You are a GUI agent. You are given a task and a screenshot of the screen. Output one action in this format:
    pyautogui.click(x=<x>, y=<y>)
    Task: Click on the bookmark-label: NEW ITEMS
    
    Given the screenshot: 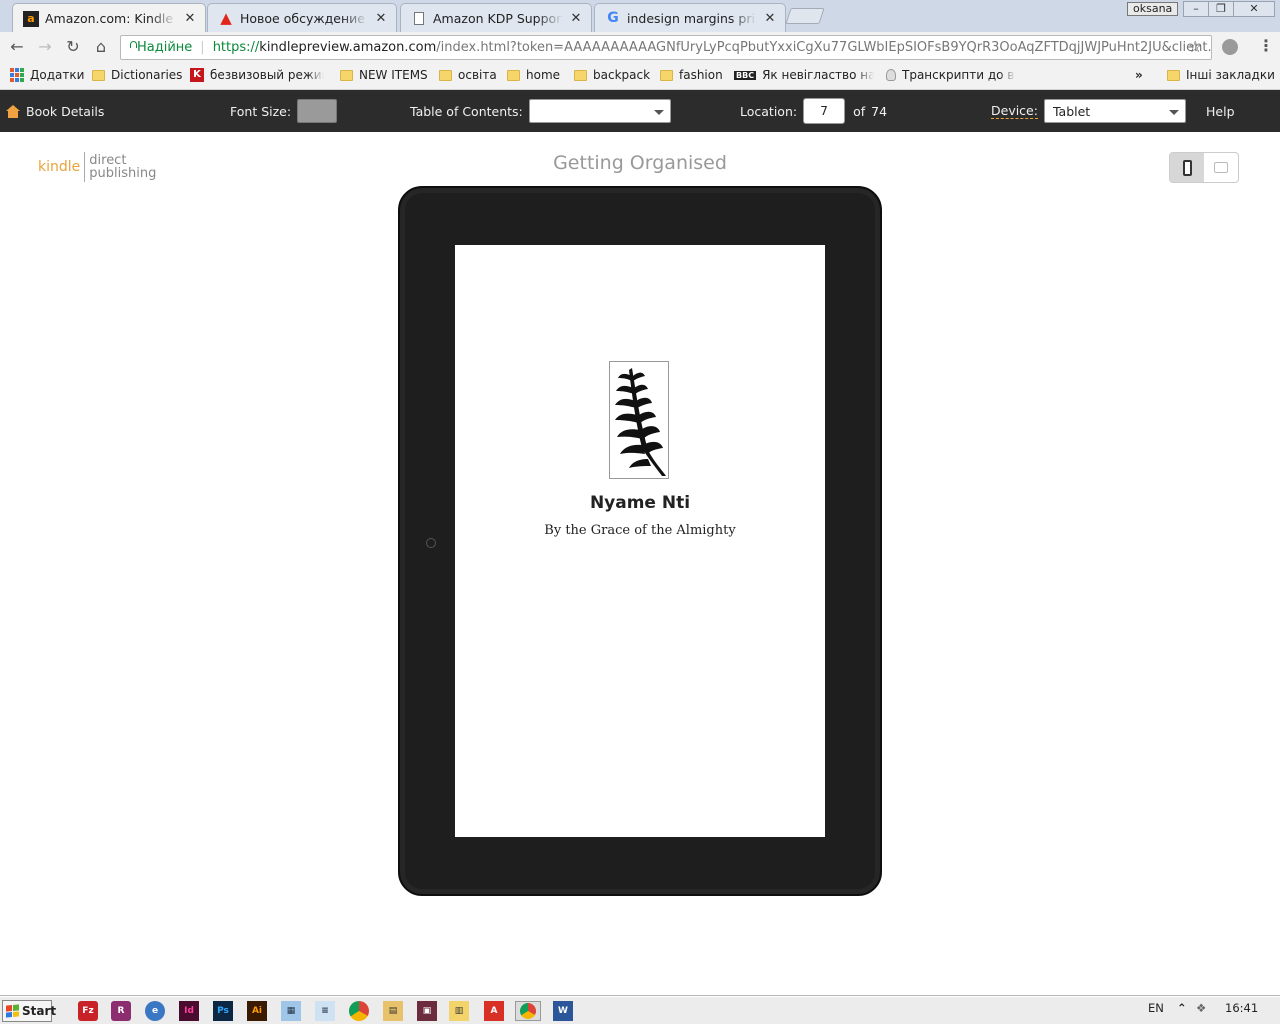 What is the action you would take?
    pyautogui.click(x=393, y=75)
    